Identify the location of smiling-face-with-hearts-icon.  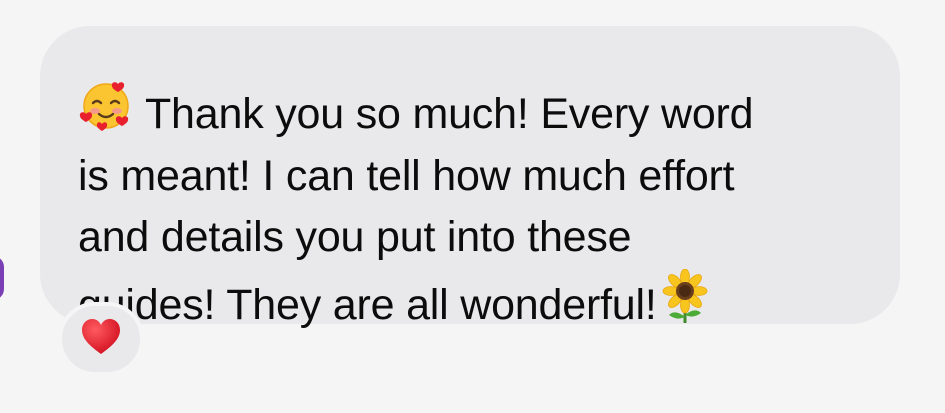
(106, 106).